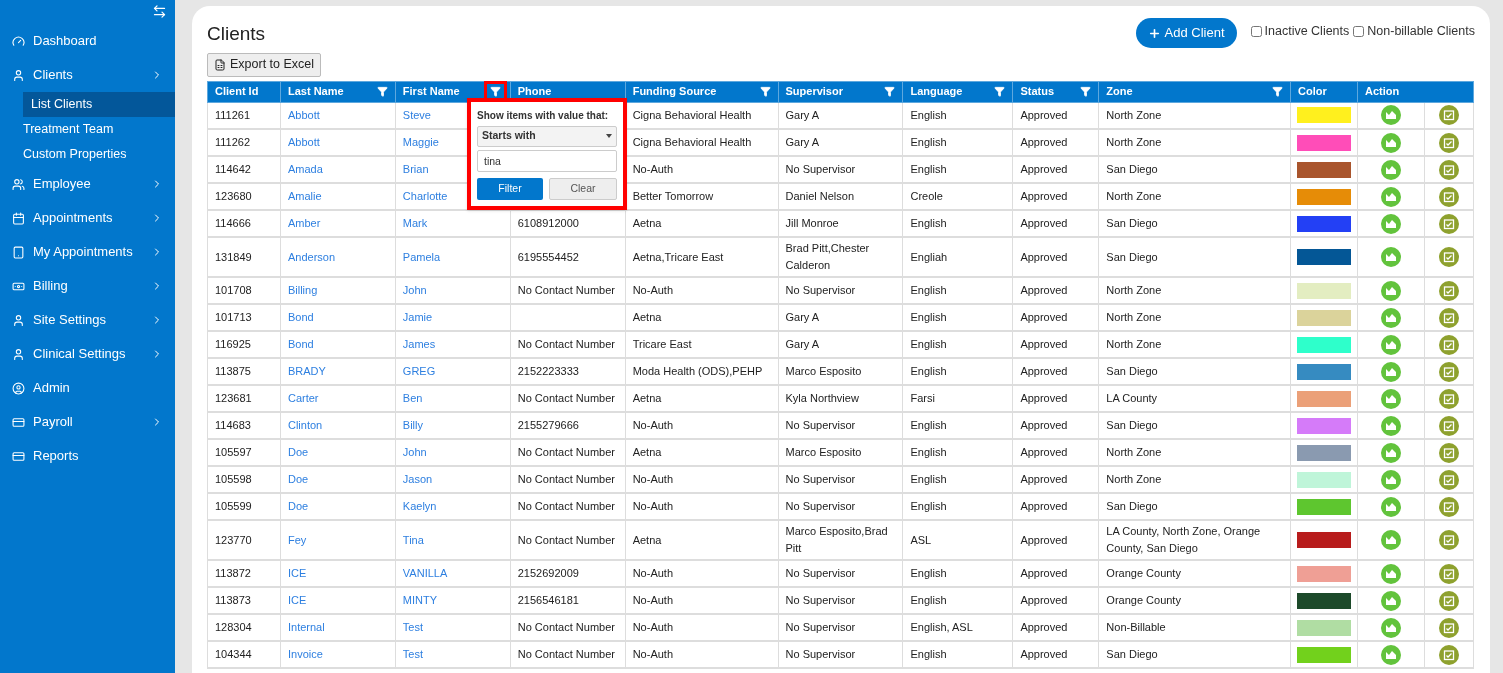 This screenshot has width=1503, height=673. Describe the element at coordinates (1415, 91) in the screenshot. I see `column-header: Action` at that location.